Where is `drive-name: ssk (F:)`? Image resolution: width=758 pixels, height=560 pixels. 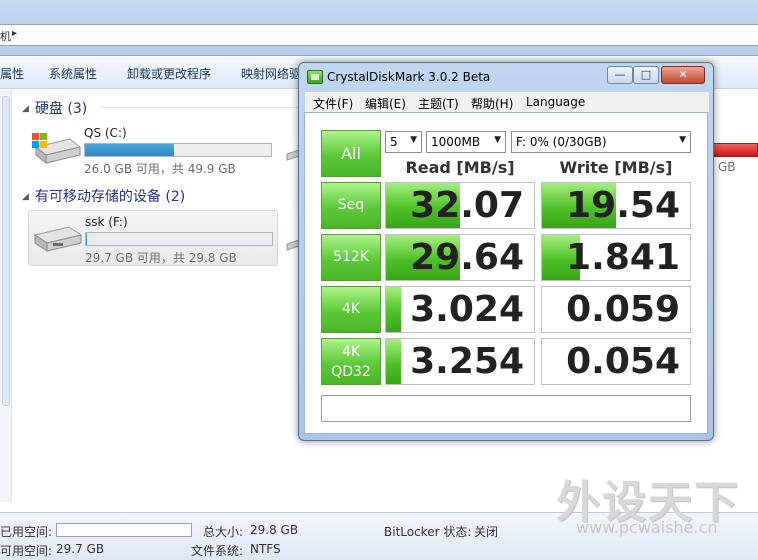 drive-name: ssk (F:) is located at coordinates (106, 222).